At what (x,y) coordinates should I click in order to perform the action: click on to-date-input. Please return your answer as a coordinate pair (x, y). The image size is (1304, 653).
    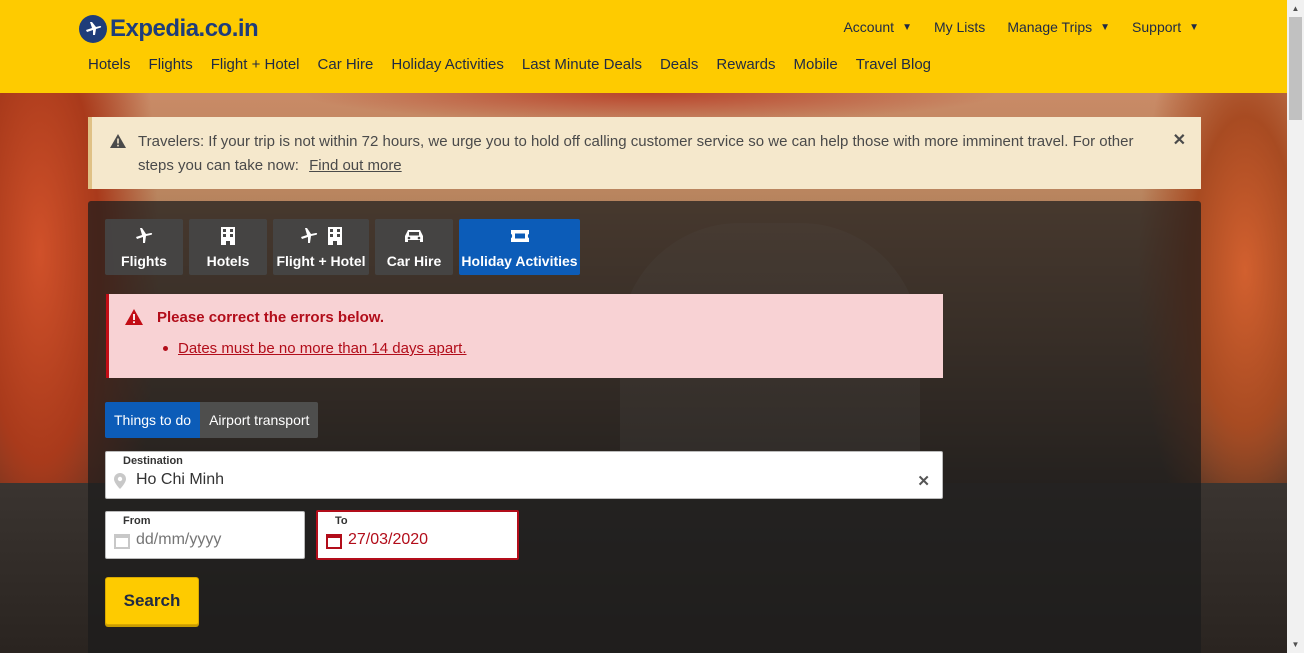
    Looking at the image, I should click on (433, 540).